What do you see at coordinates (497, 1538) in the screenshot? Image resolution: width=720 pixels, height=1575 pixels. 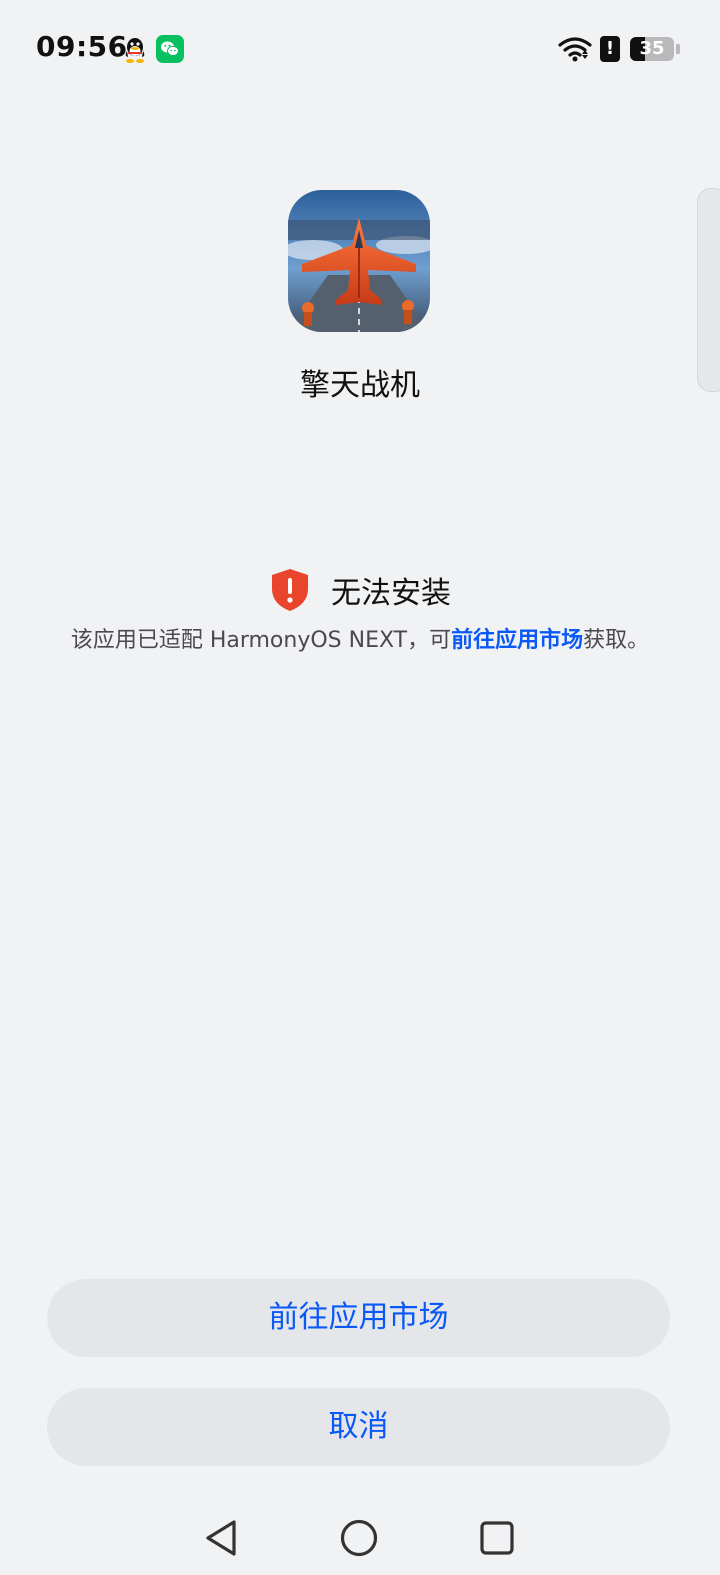 I see `recent-apps-icon` at bounding box center [497, 1538].